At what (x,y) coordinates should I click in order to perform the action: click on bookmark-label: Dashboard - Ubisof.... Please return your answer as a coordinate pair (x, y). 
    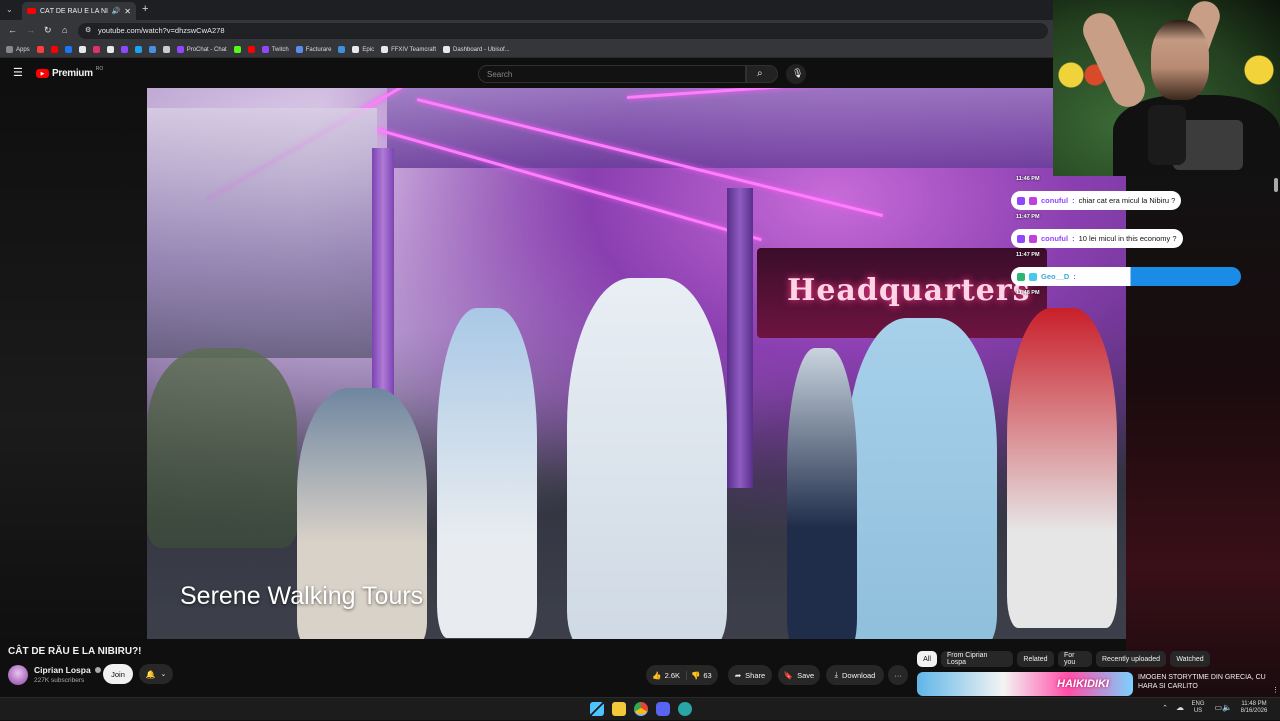
    Looking at the image, I should click on (481, 49).